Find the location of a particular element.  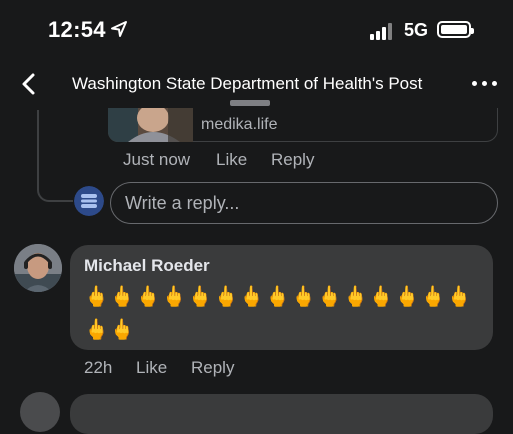

comment-author: Michael Roeder is located at coordinates (147, 266).